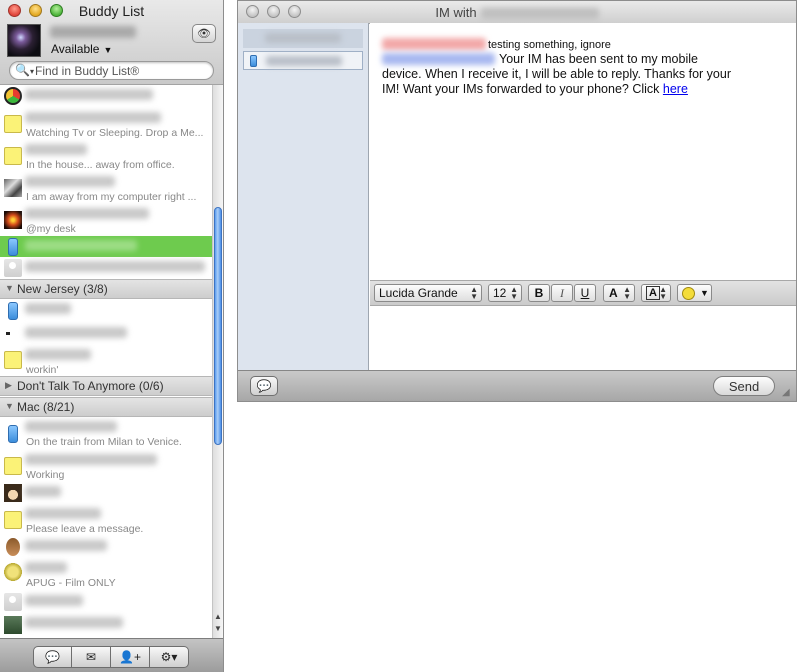  I want to click on buddy-row: @my desk, so click(106, 220).